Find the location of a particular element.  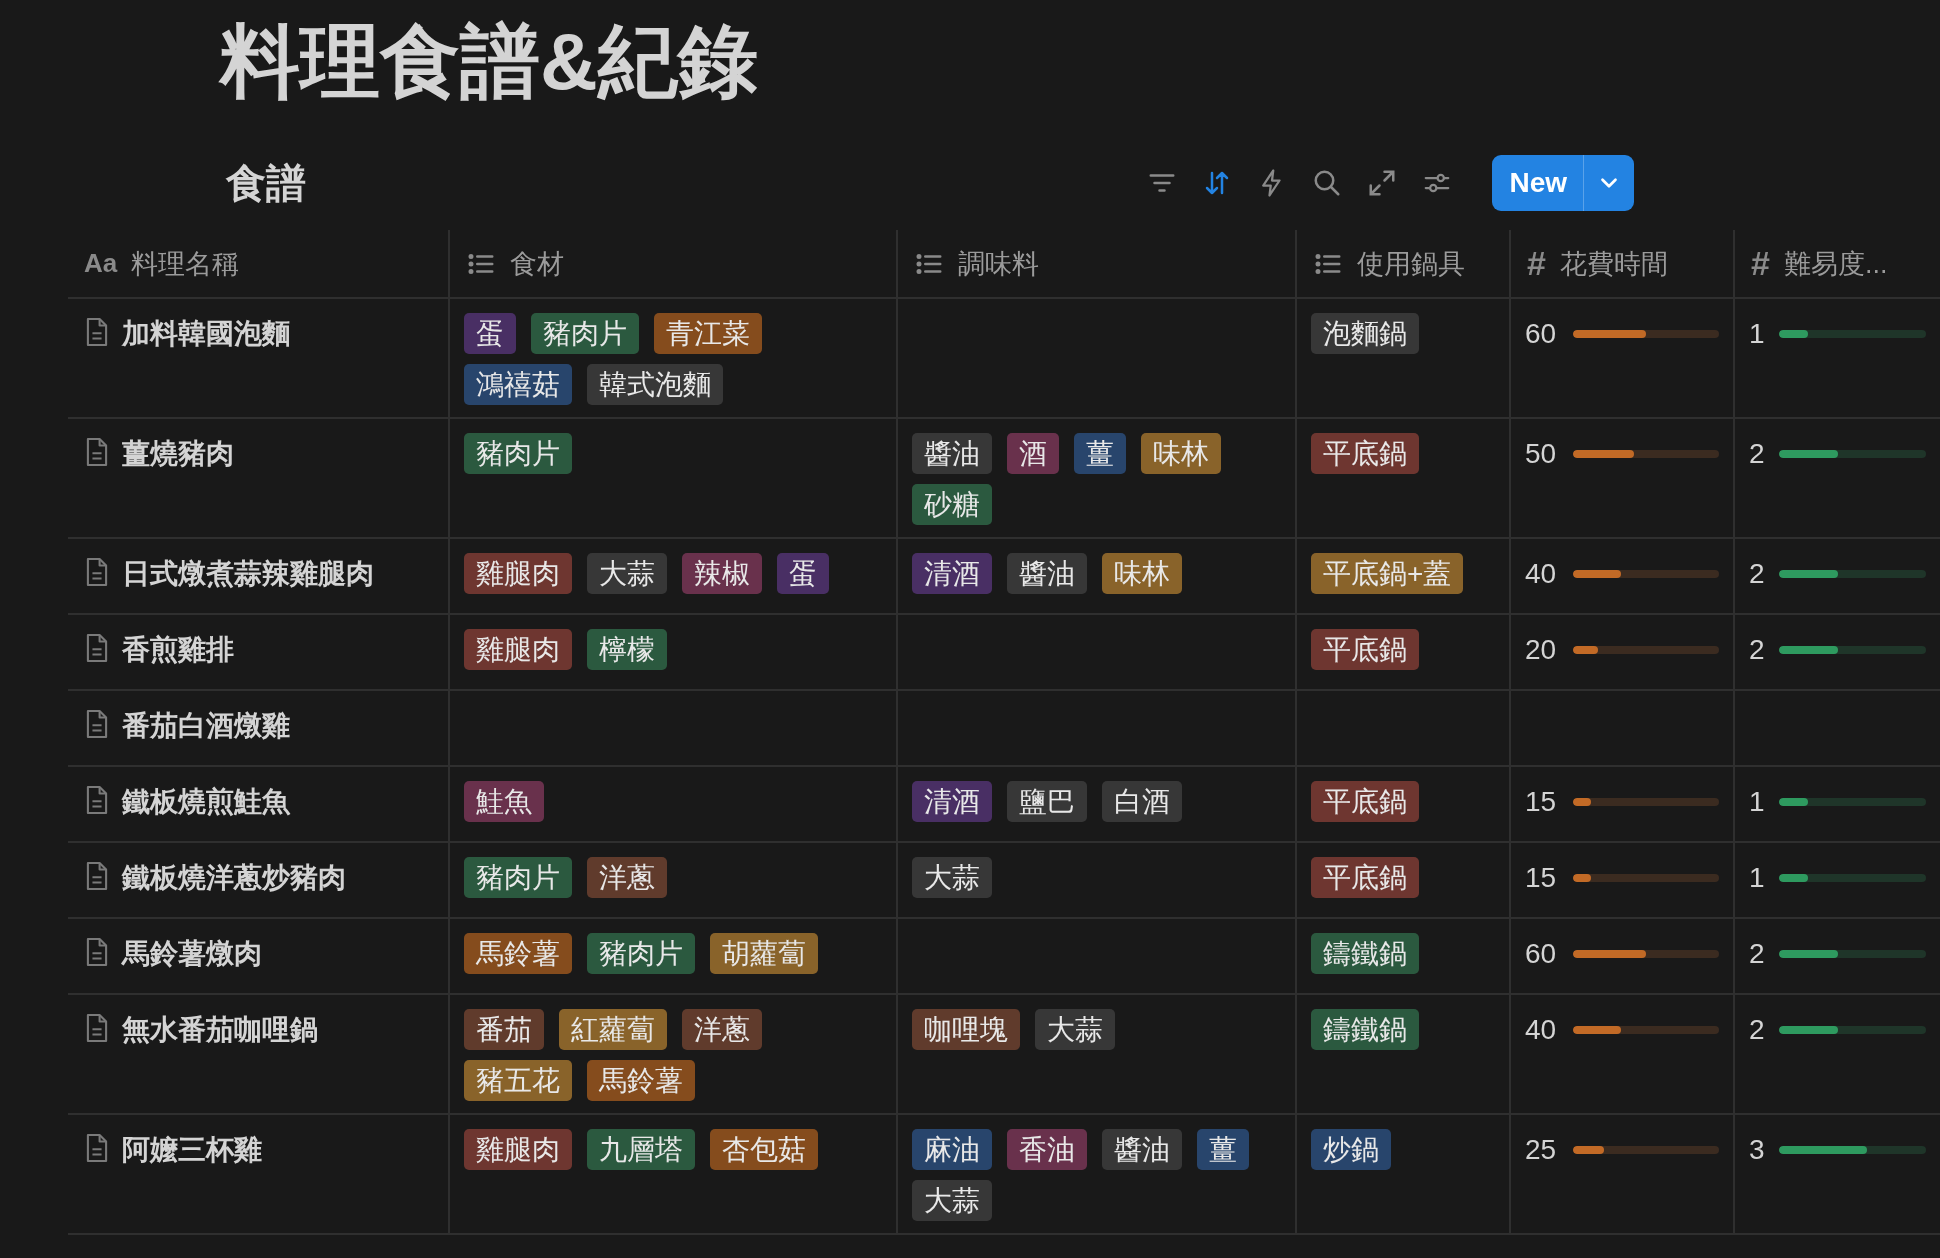

tag: 炒鍋 is located at coordinates (1351, 1149).